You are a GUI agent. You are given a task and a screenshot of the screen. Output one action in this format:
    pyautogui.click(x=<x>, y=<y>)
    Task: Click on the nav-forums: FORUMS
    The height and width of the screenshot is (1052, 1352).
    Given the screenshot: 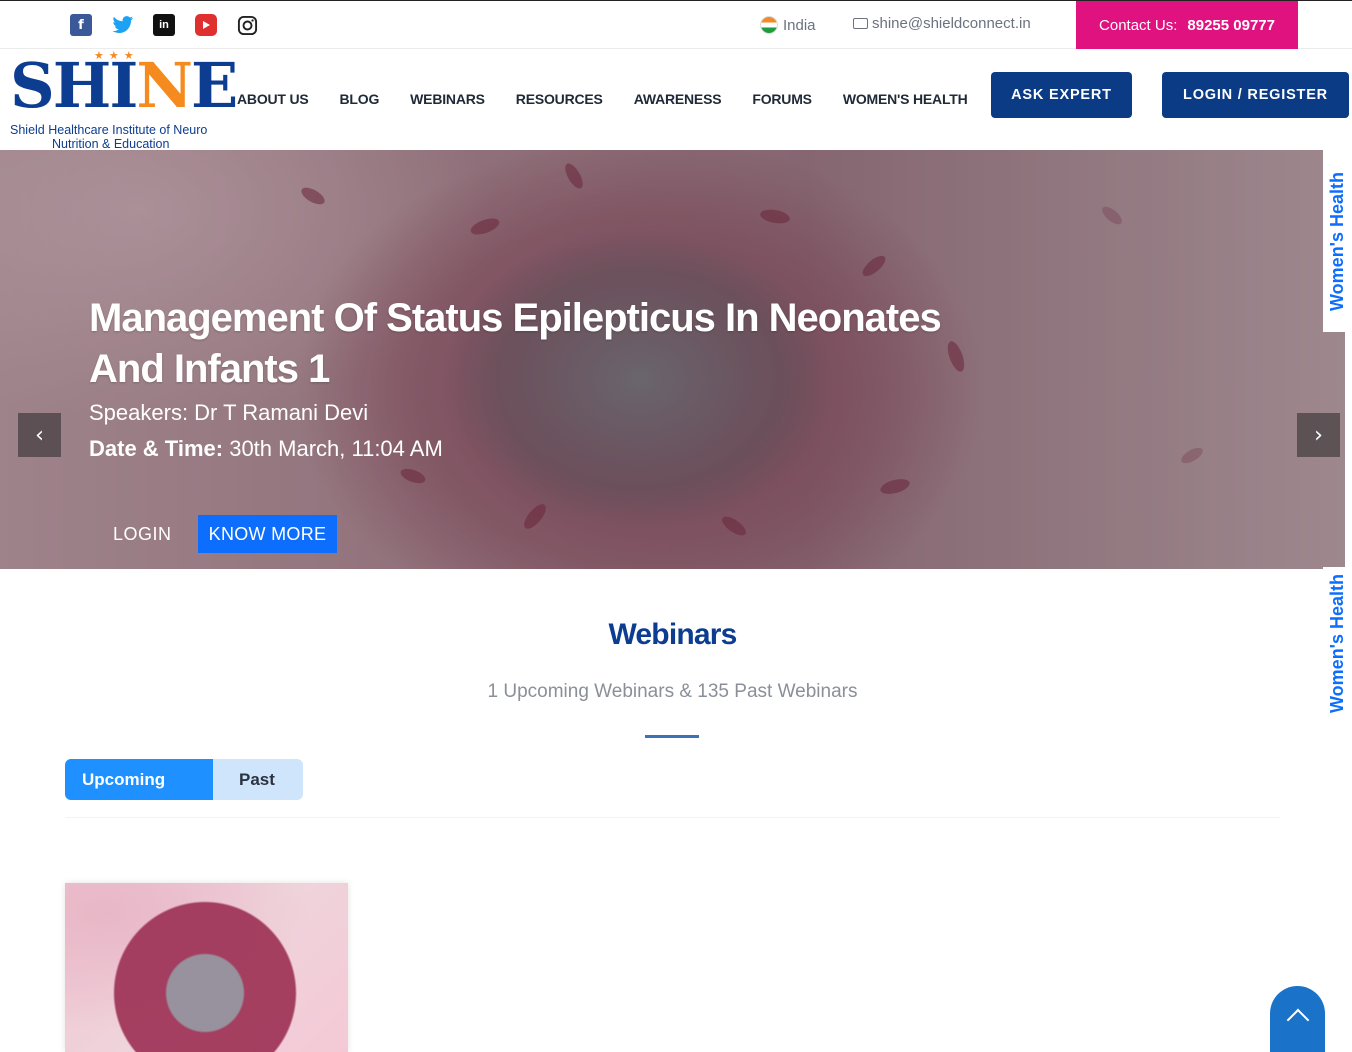 What is the action you would take?
    pyautogui.click(x=782, y=99)
    